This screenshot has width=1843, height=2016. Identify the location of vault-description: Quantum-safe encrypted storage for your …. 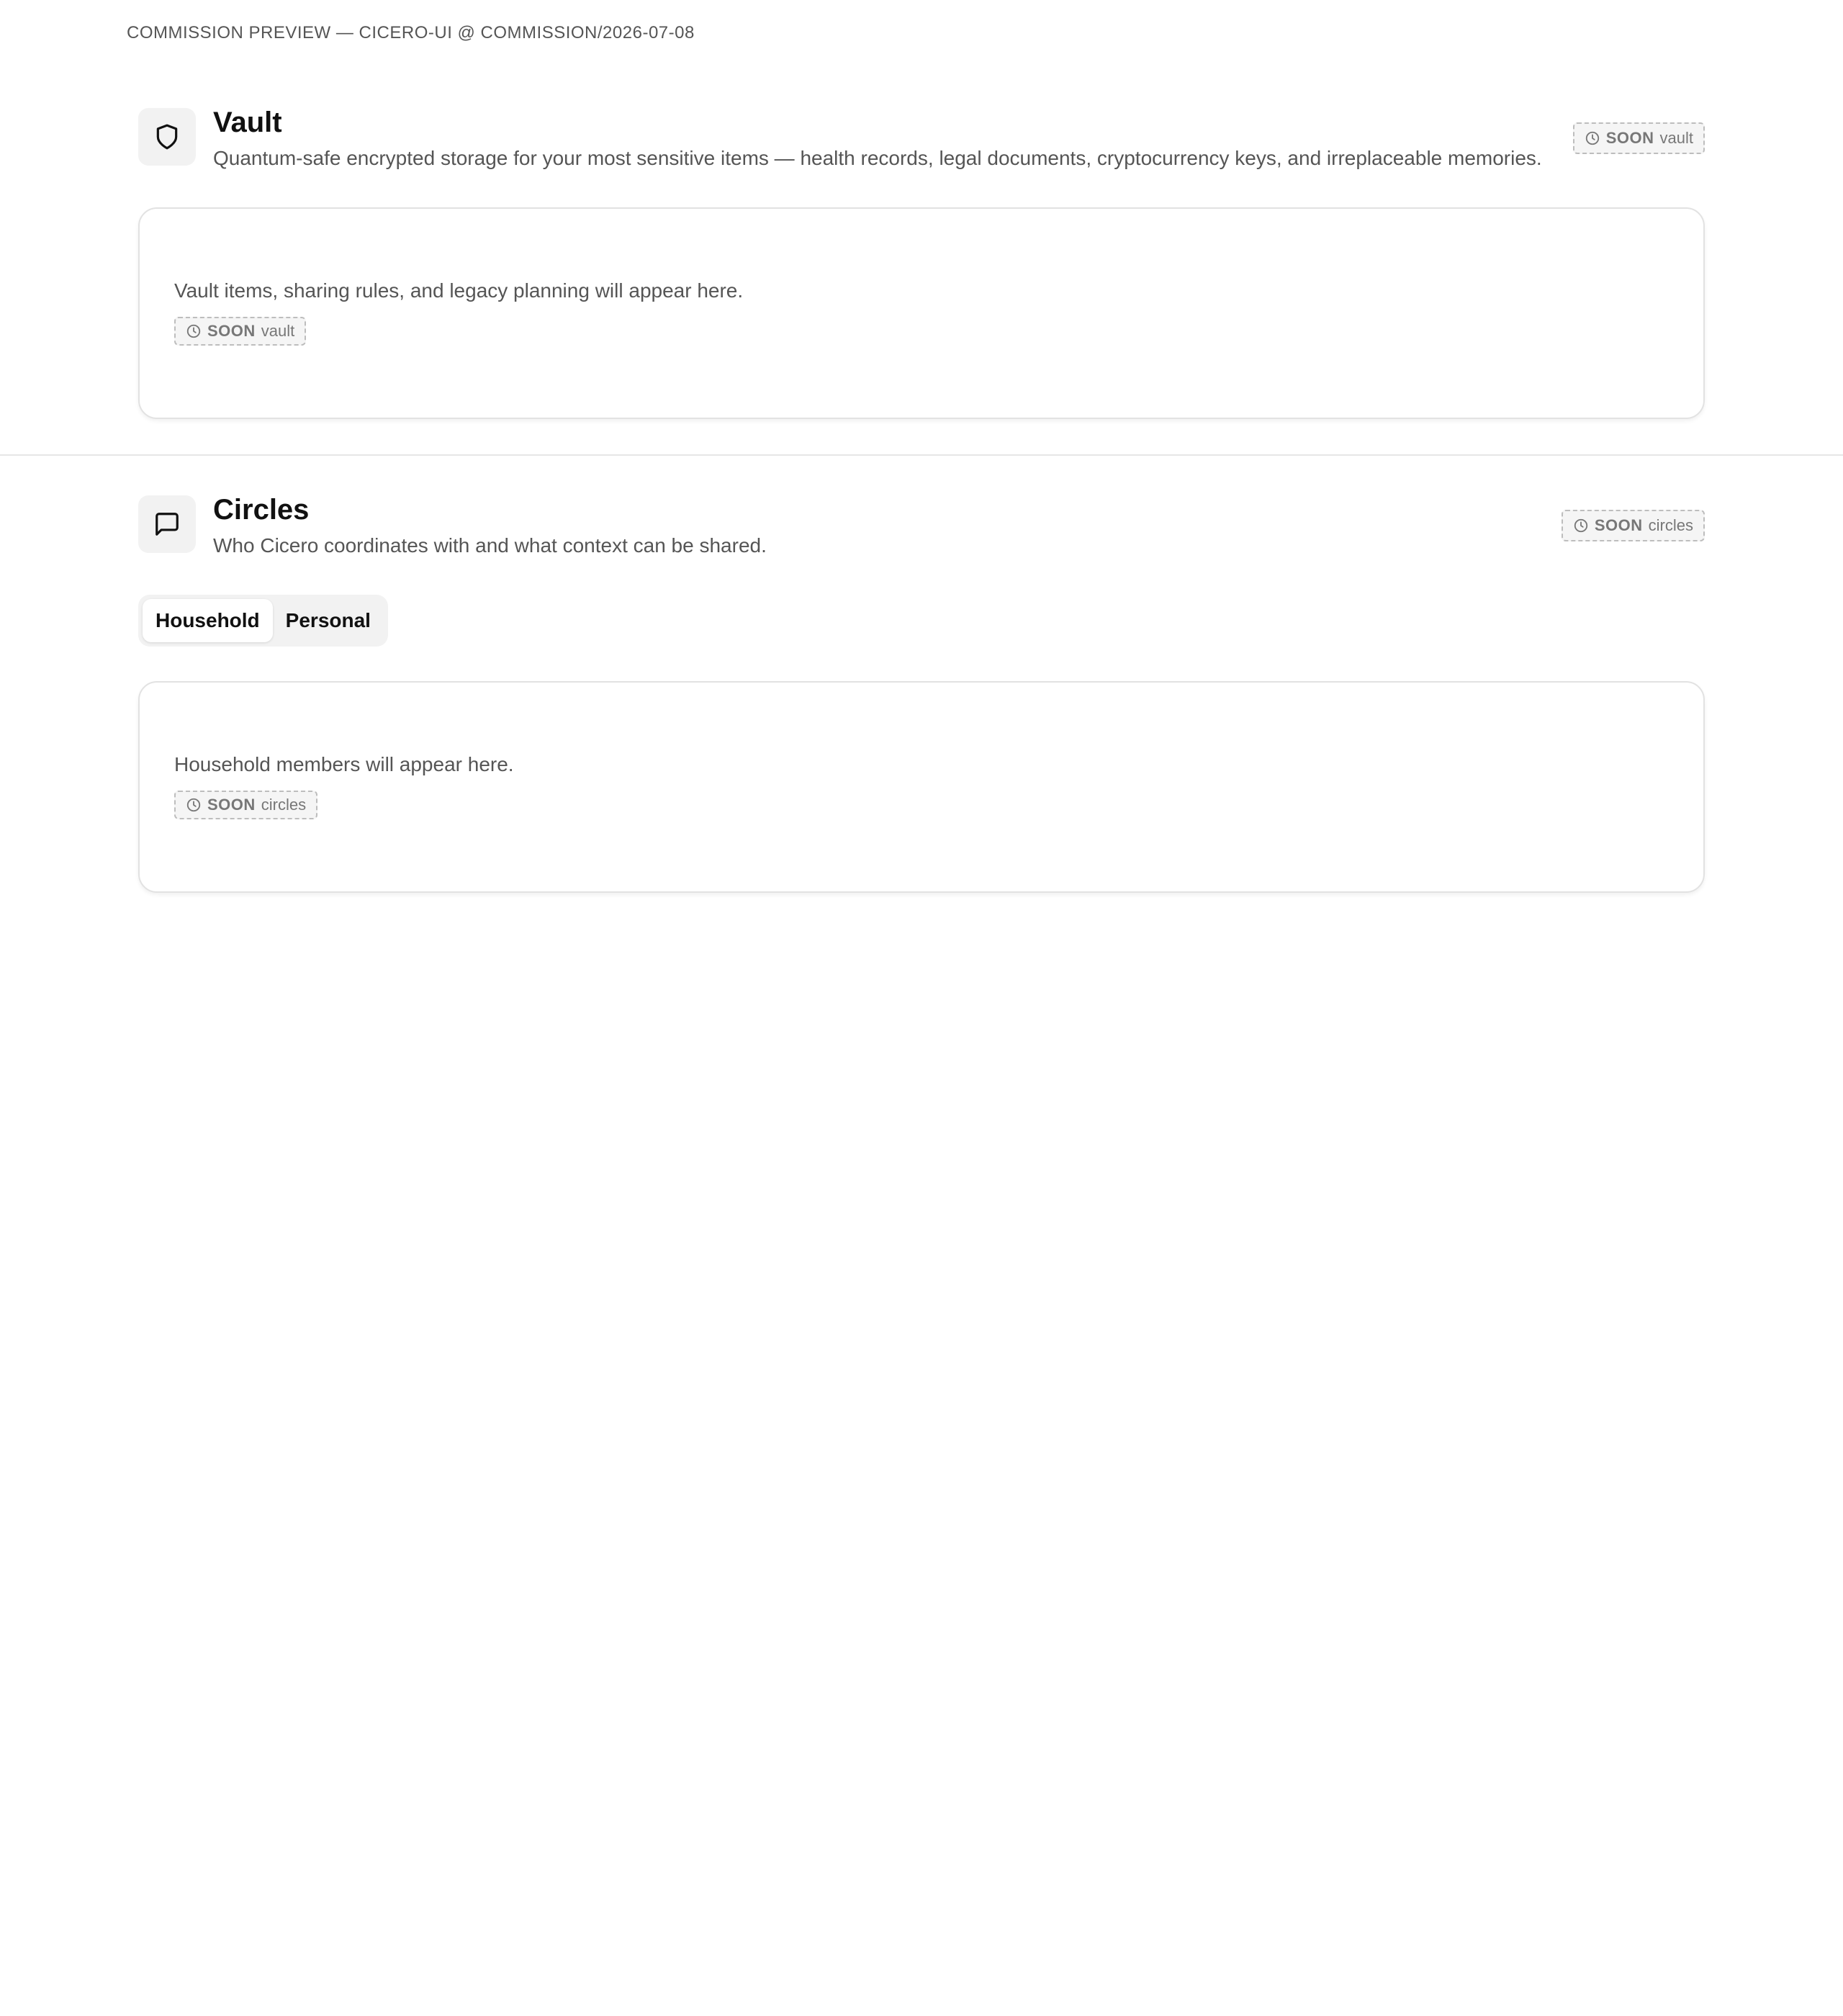
(878, 158).